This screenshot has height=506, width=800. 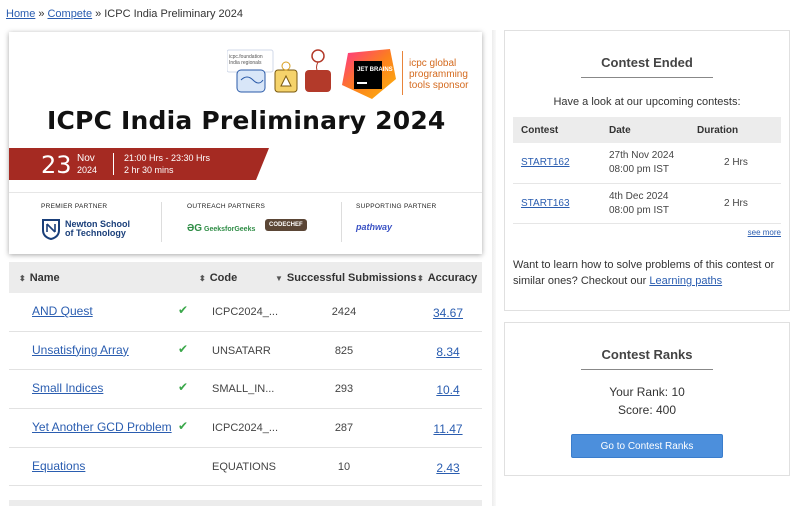 I want to click on sponsor-line-2: programming, so click(x=438, y=74).